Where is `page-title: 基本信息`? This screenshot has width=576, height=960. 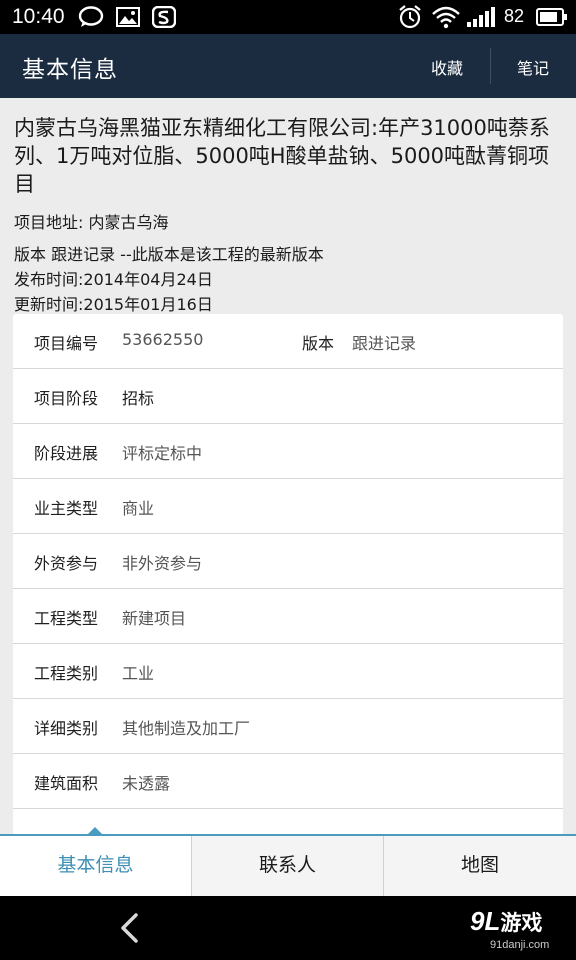
page-title: 基本信息 is located at coordinates (70, 70).